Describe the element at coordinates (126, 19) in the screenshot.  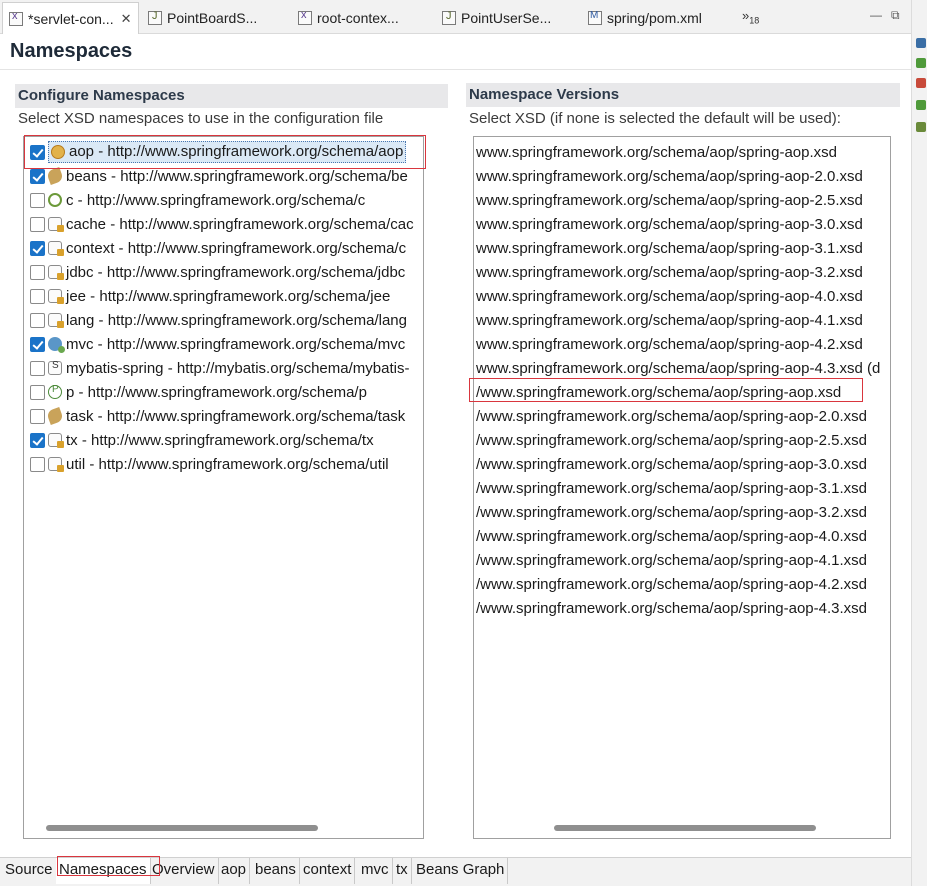
I see `close-icon: ✕` at that location.